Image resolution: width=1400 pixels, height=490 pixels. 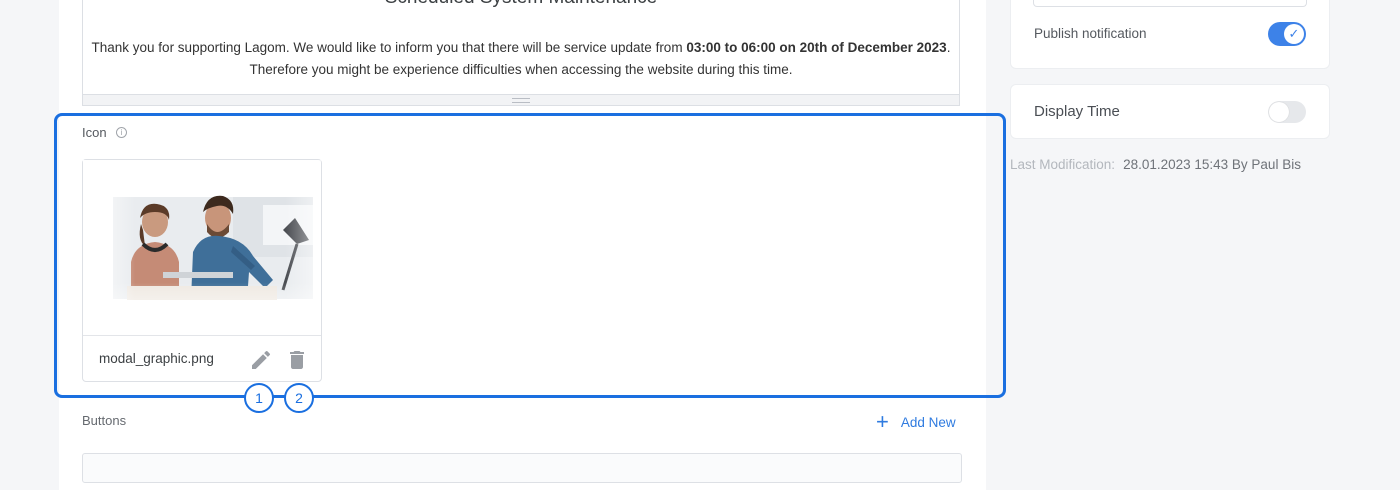 I want to click on editor-resize-handle, so click(x=521, y=99).